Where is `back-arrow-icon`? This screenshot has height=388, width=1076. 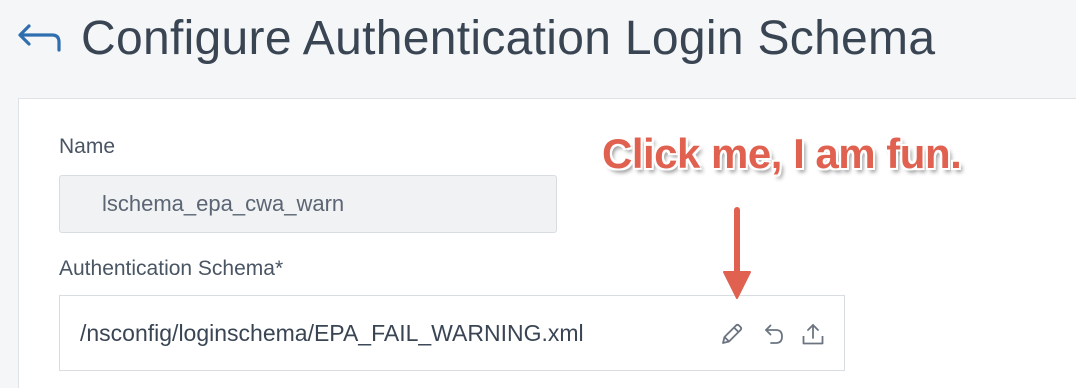 back-arrow-icon is located at coordinates (39, 40).